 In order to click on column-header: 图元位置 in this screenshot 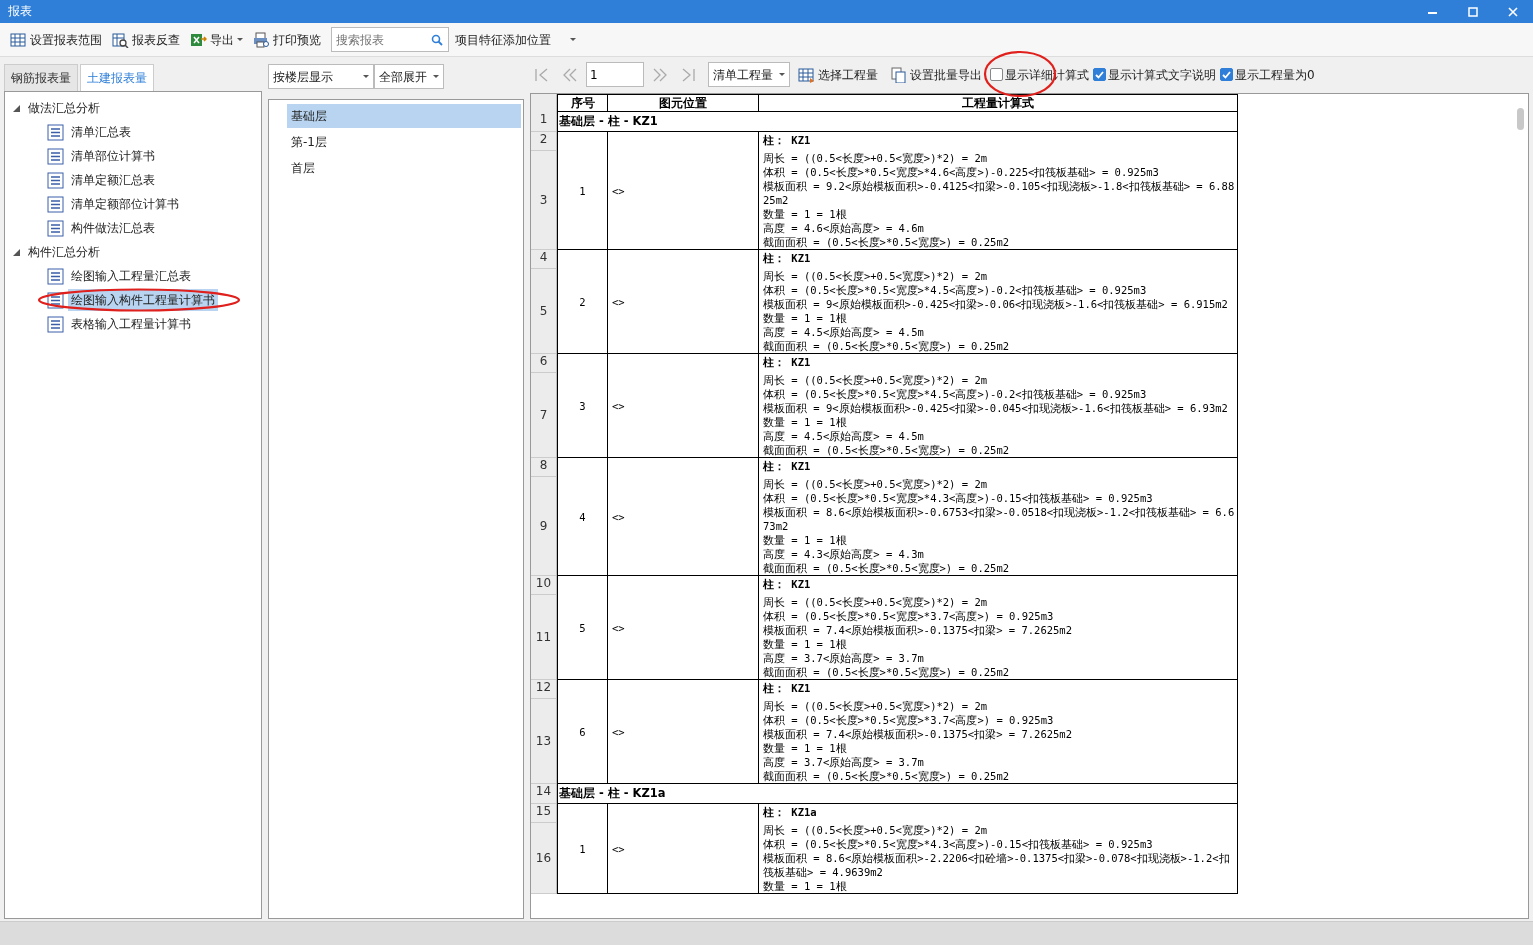, I will do `click(683, 103)`.